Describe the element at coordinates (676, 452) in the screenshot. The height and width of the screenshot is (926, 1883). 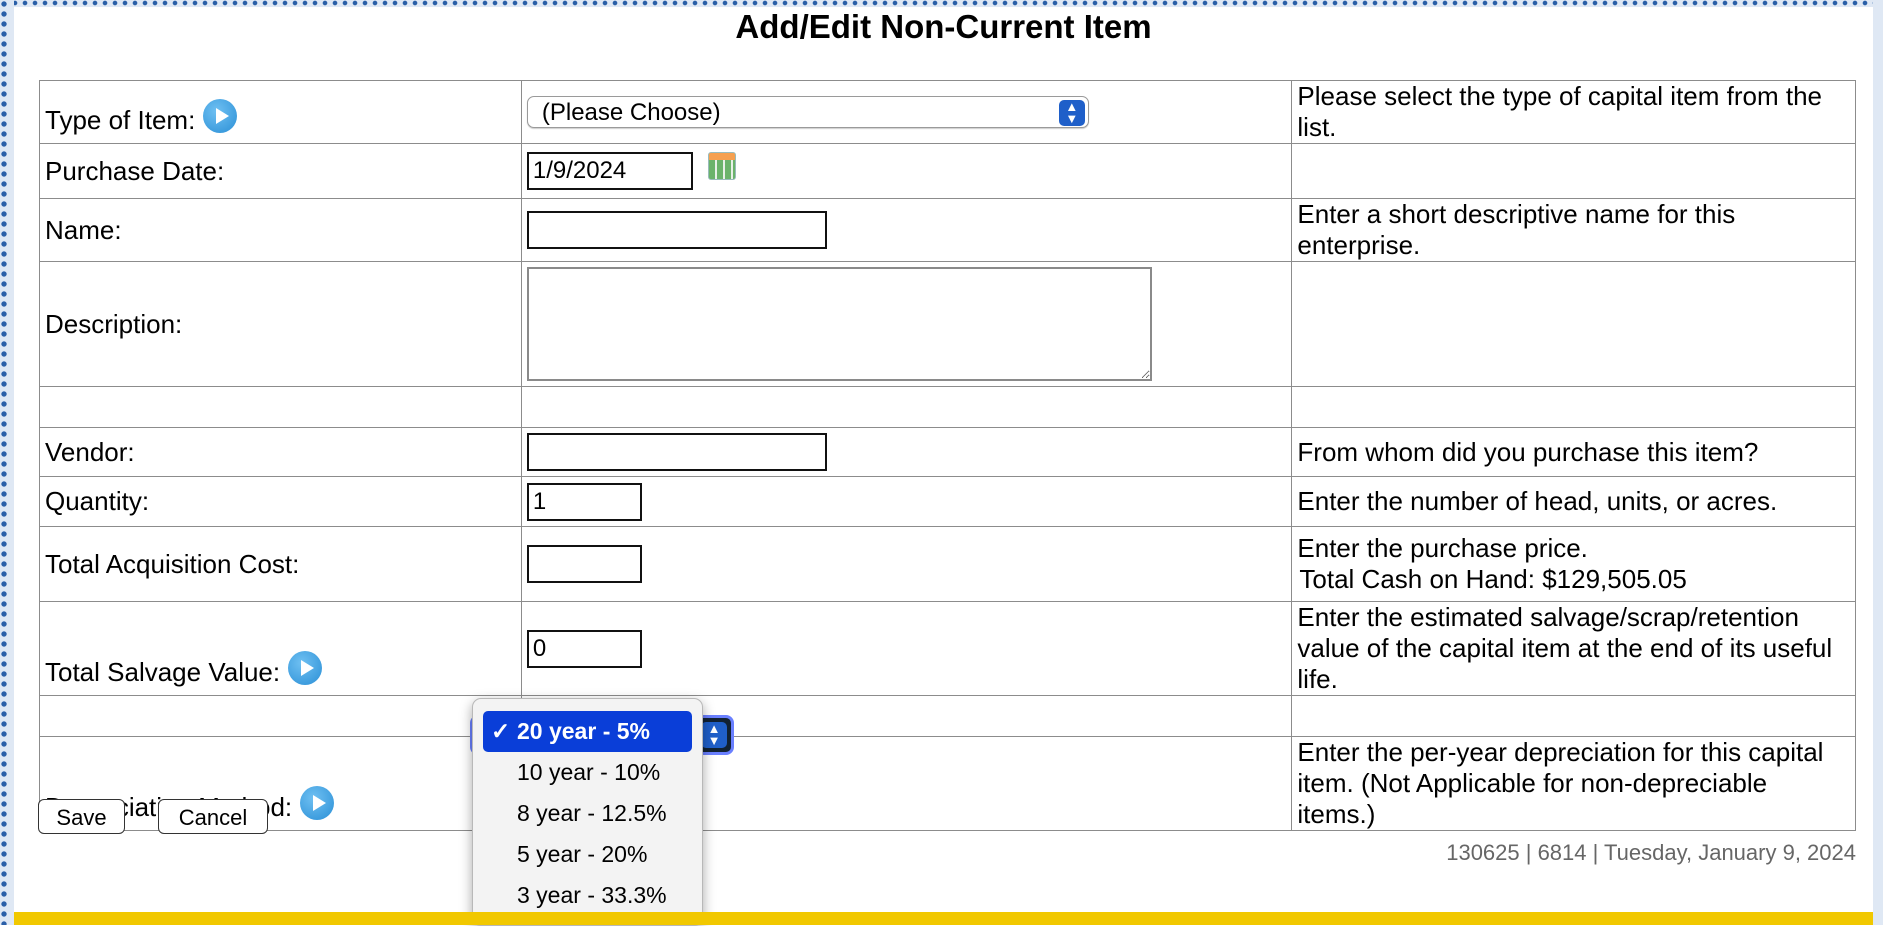
I see `vendor-input` at that location.